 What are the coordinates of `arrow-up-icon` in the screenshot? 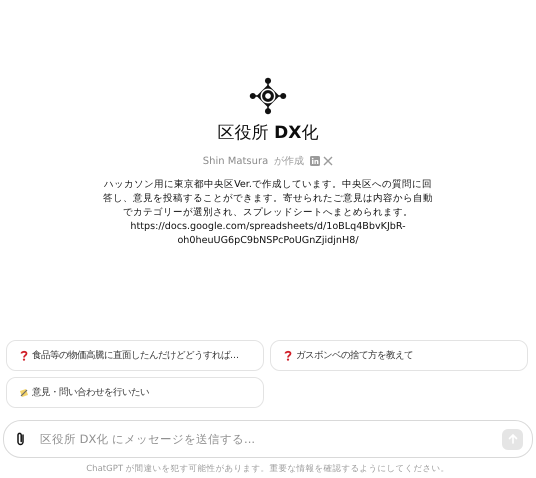 It's located at (512, 439).